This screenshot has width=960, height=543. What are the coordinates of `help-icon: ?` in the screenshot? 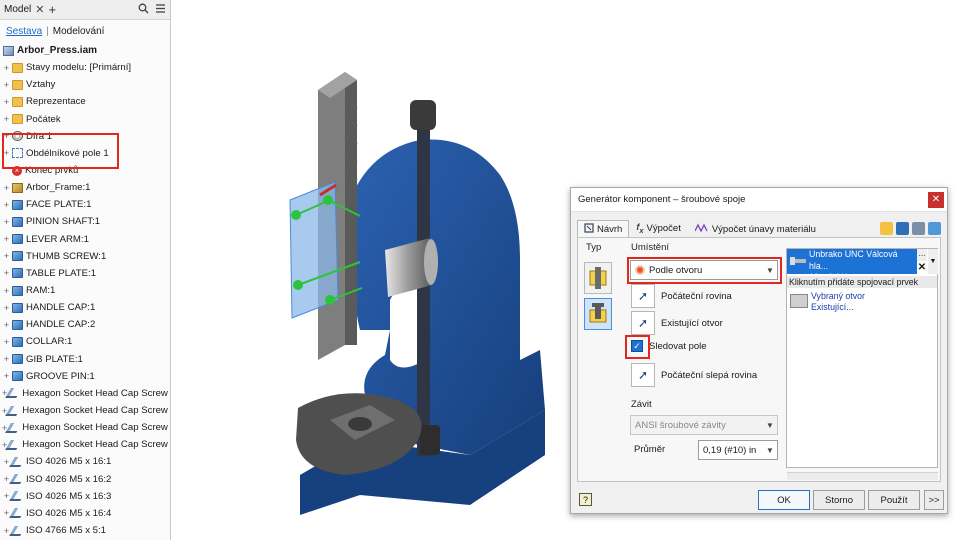 It's located at (585, 499).